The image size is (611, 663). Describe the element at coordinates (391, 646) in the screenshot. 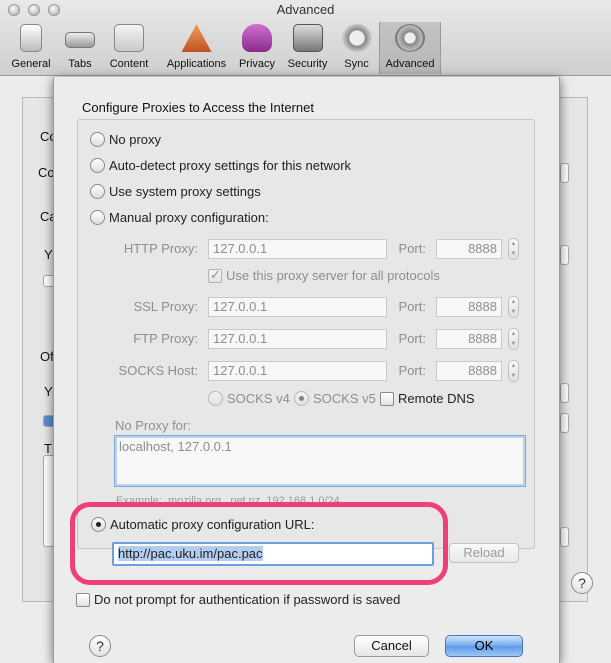

I see `cancel-button: Cancel` at that location.